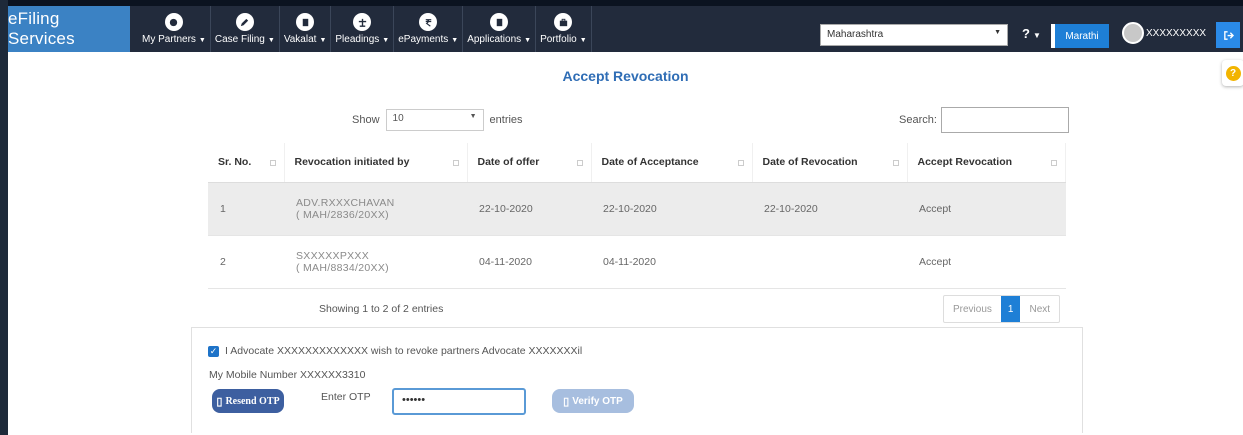 This screenshot has height=435, width=1243. What do you see at coordinates (248, 401) in the screenshot?
I see `resend-otp-button: ▯ Resend OTP` at bounding box center [248, 401].